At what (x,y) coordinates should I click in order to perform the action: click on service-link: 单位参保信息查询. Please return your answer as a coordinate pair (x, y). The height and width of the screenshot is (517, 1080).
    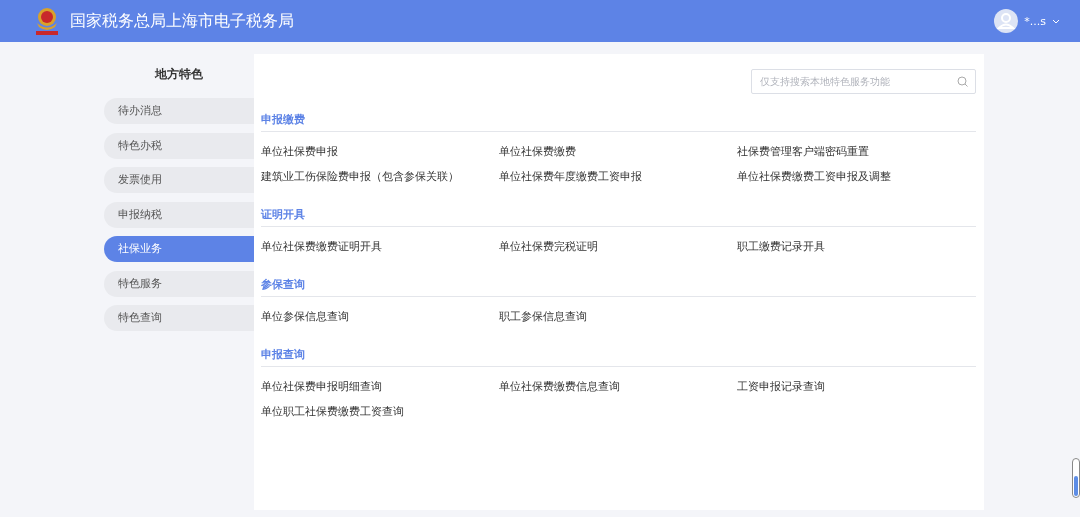
    Looking at the image, I should click on (305, 316).